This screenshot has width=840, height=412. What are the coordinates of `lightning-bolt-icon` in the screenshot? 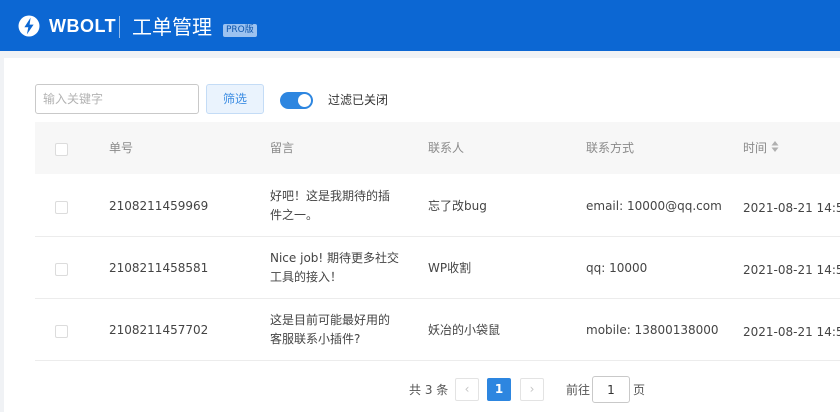 It's located at (29, 26).